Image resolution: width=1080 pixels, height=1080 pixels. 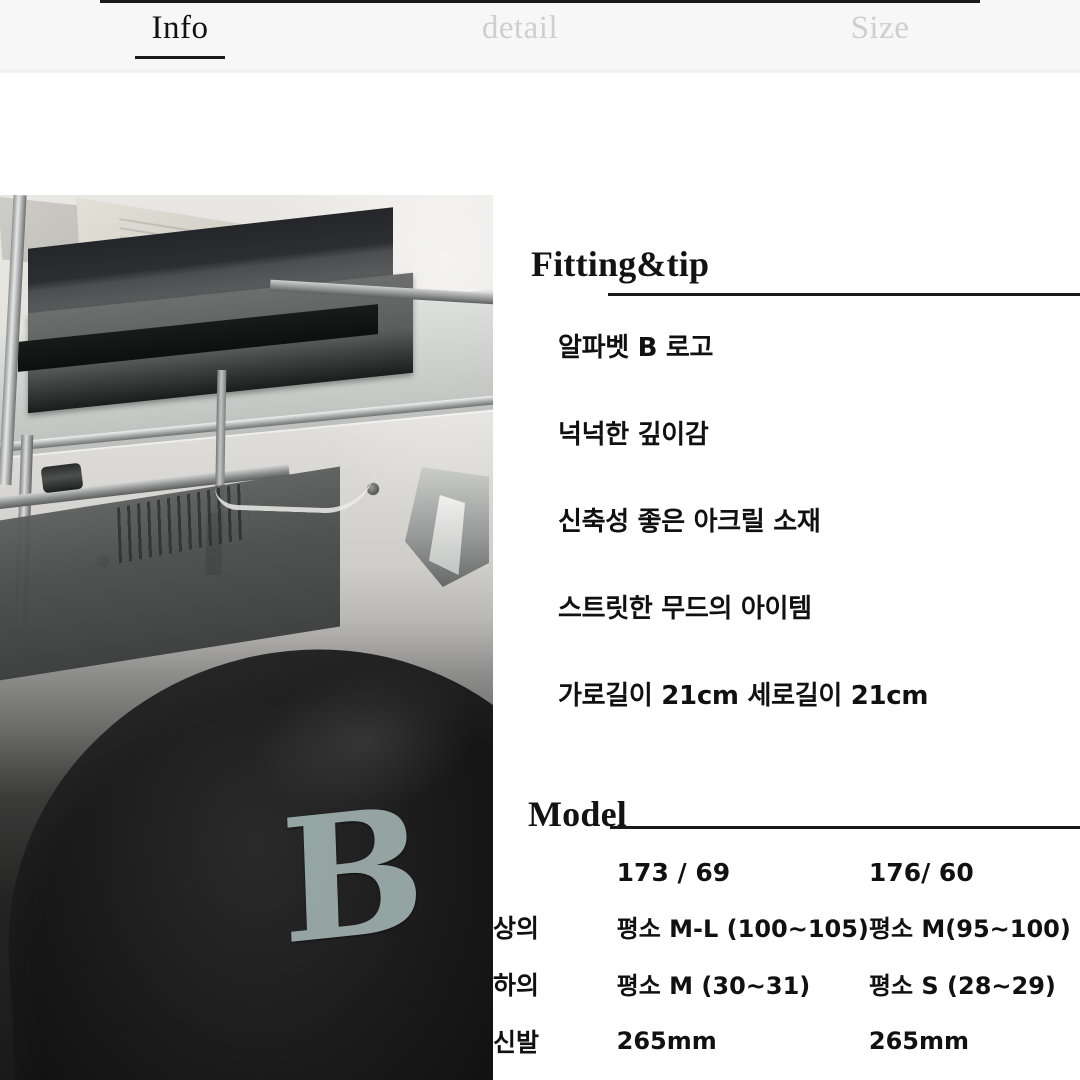 What do you see at coordinates (516, 1042) in the screenshot?
I see `model-row-label: 신발` at bounding box center [516, 1042].